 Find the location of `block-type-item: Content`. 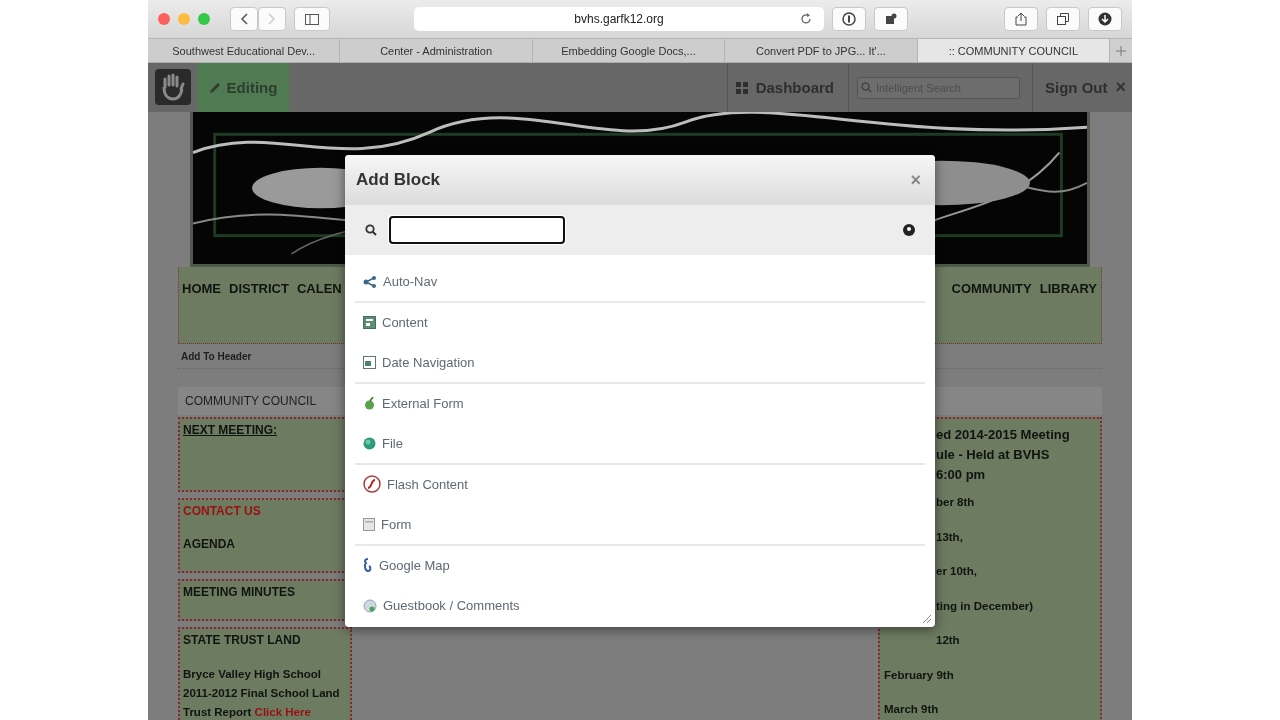

block-type-item: Content is located at coordinates (640, 323).